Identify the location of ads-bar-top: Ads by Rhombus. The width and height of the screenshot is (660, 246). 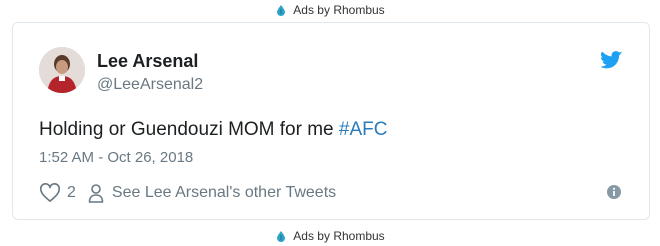
(330, 10).